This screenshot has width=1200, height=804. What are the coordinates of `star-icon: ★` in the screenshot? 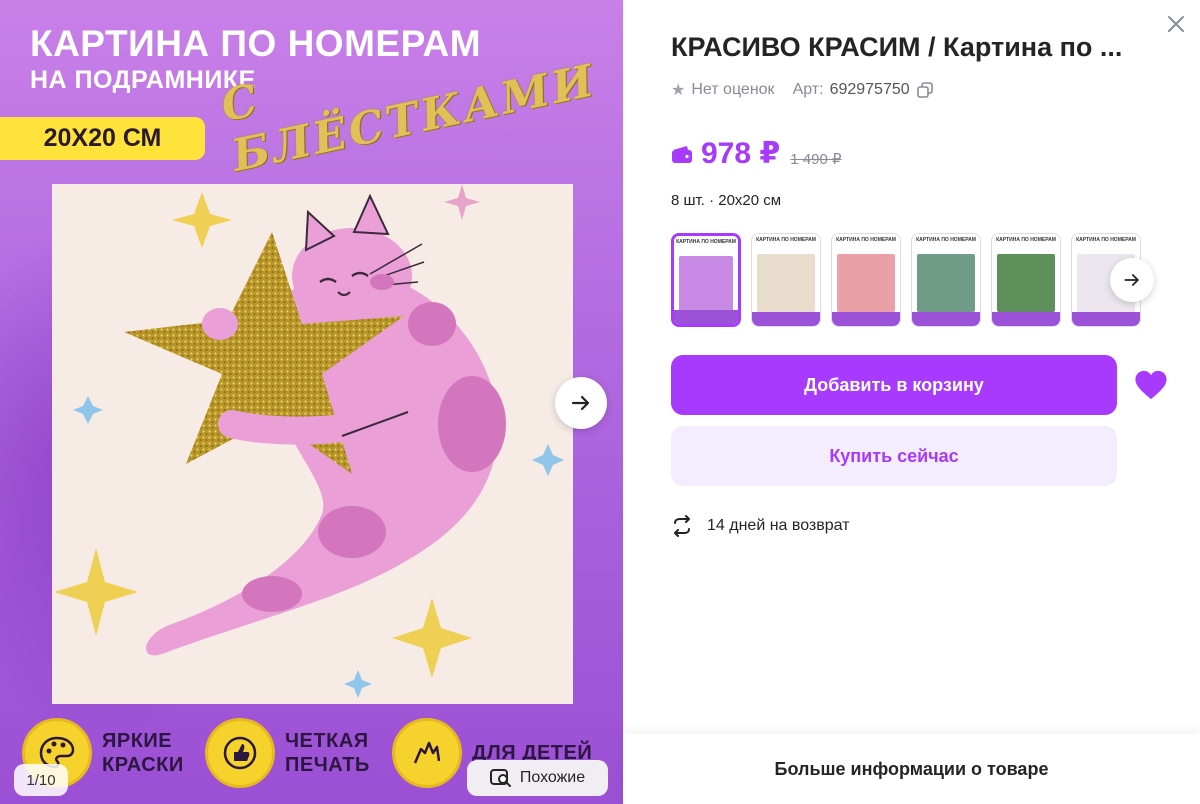 It's located at (678, 90).